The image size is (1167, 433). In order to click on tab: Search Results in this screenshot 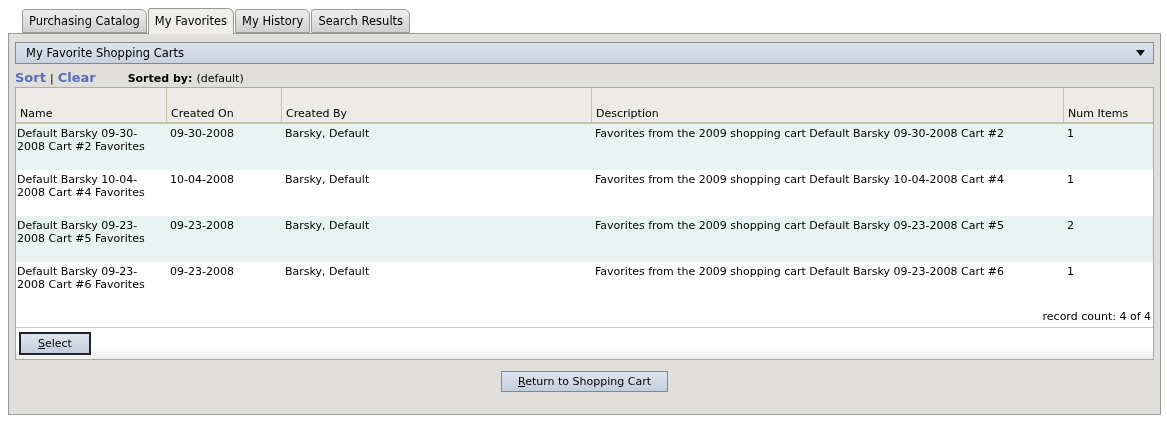, I will do `click(361, 21)`.